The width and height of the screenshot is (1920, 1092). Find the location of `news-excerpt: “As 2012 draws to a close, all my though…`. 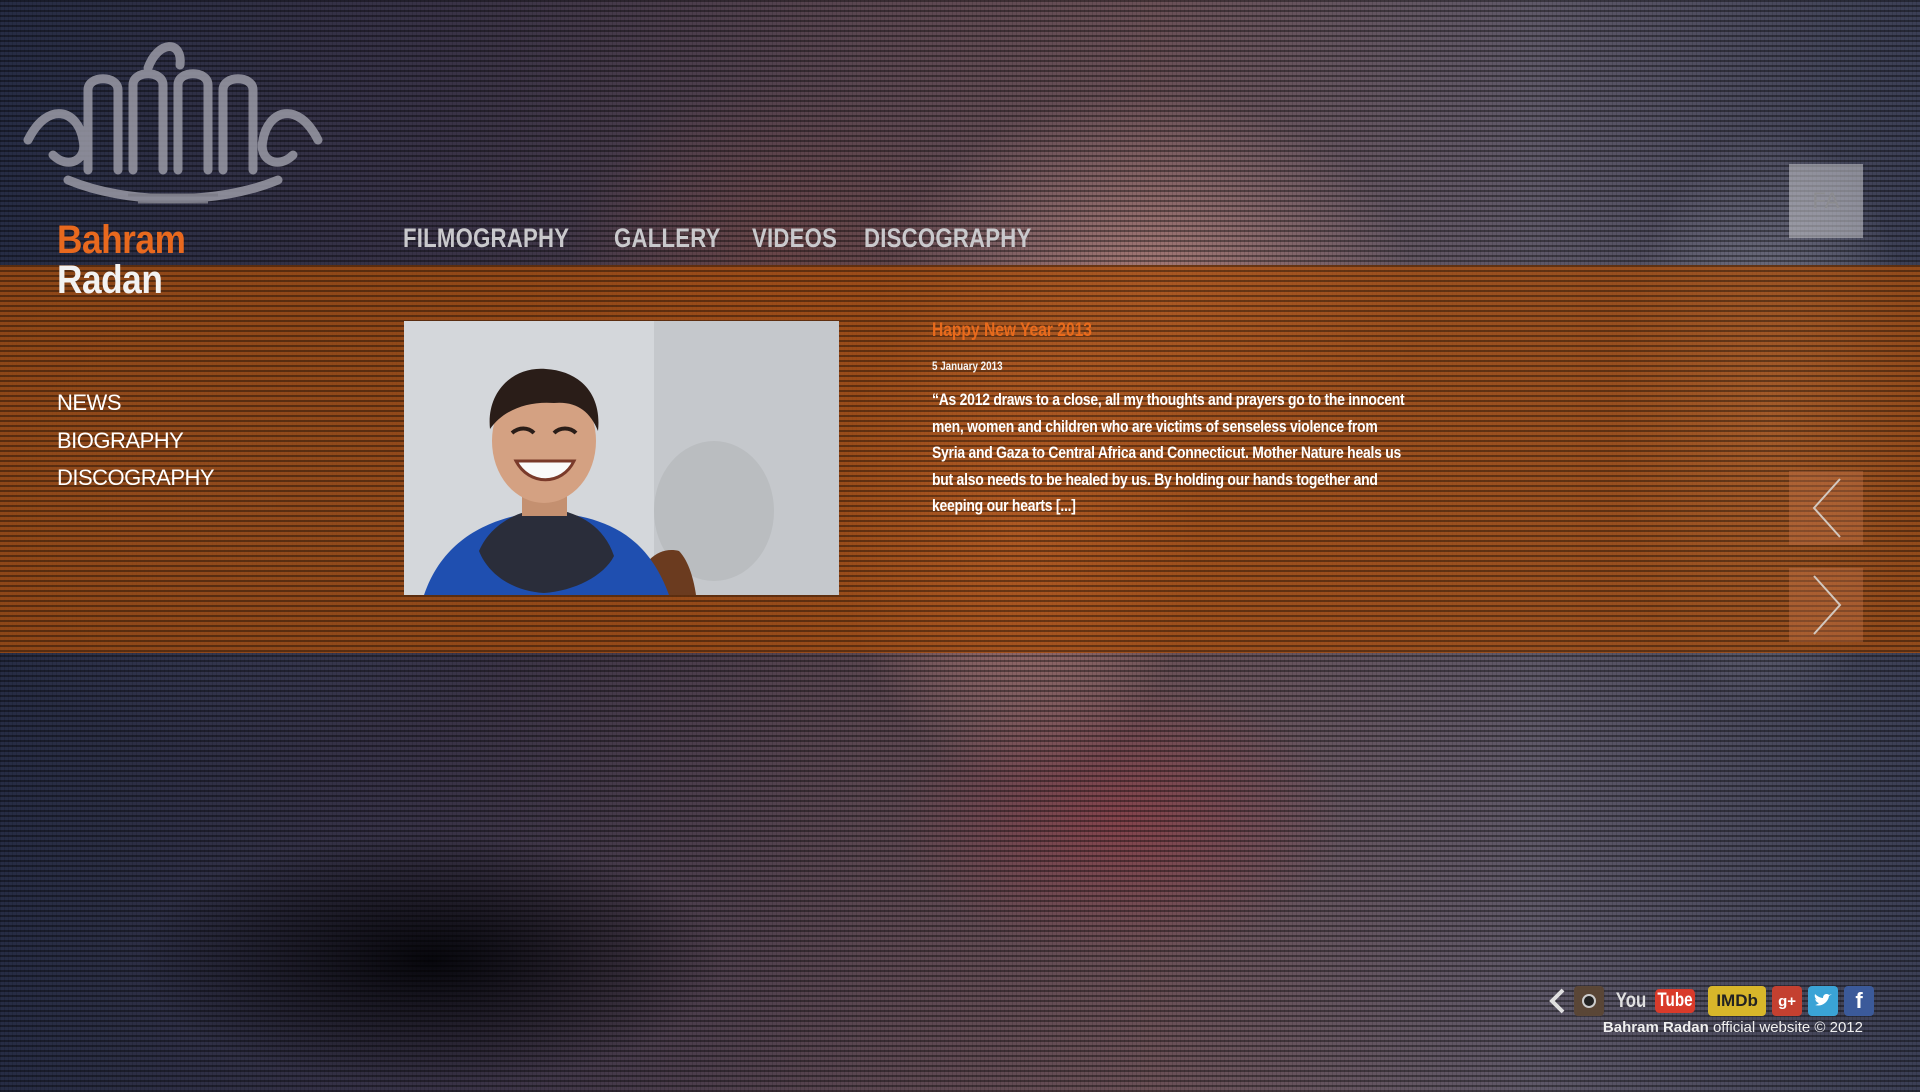

news-excerpt: “As 2012 draws to a close, all my though… is located at coordinates (1168, 452).